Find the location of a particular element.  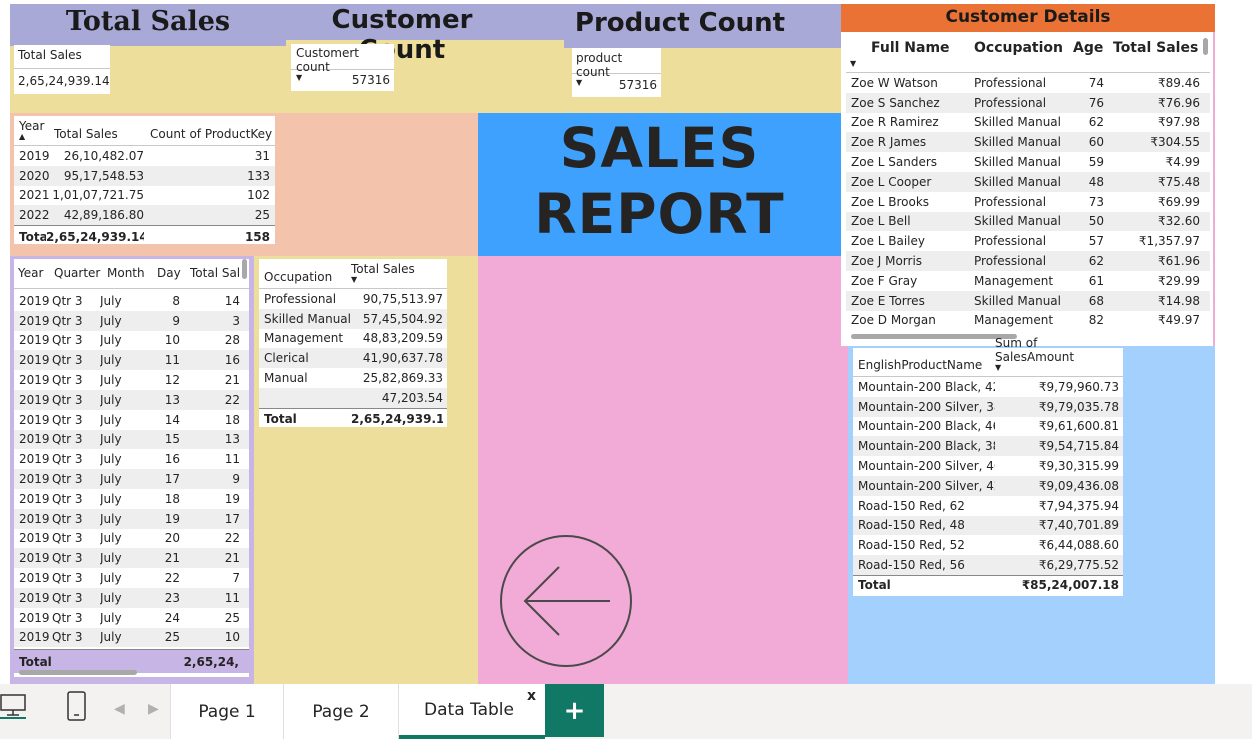

year-table-header: Year ▲ Total Sales Count of ProductKey is located at coordinates (144, 131).